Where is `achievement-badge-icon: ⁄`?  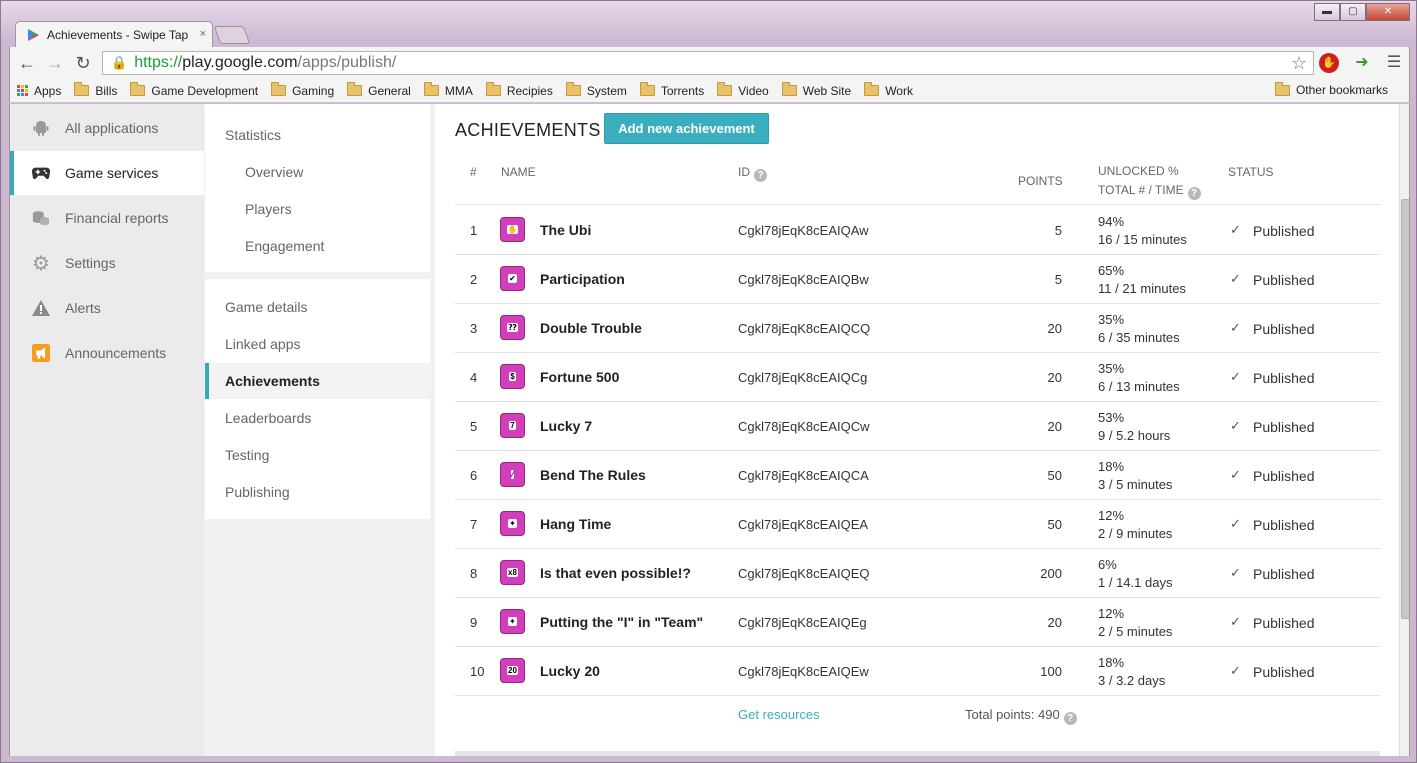
achievement-badge-icon: ⁄ is located at coordinates (512, 474).